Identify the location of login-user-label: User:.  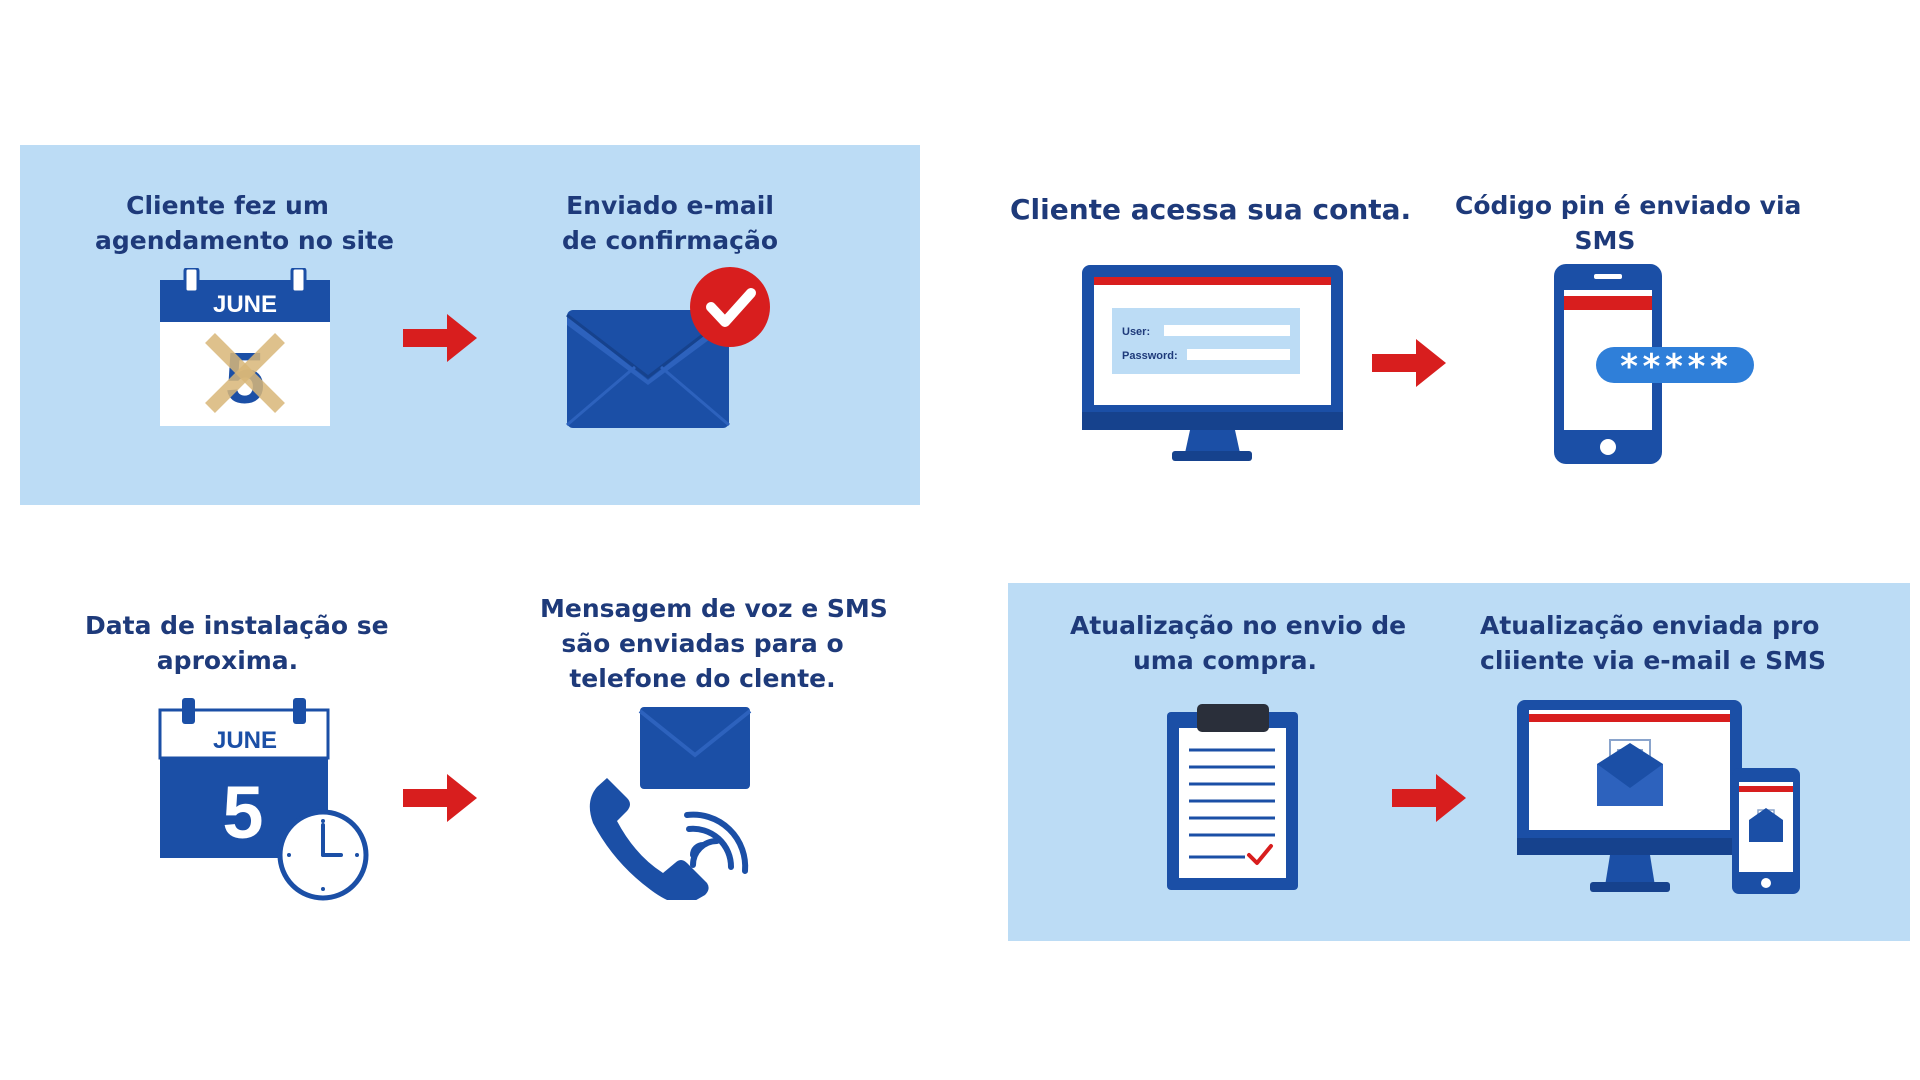
(1136, 332).